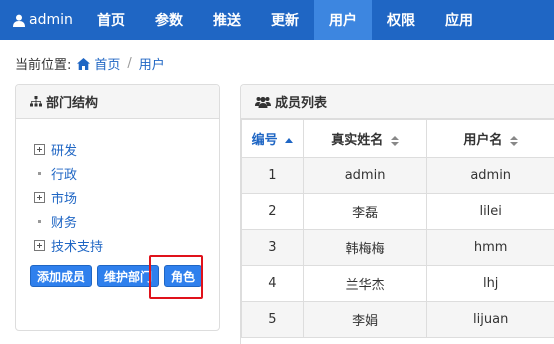  I want to click on table-row: 1 admin admin, so click(397, 175).